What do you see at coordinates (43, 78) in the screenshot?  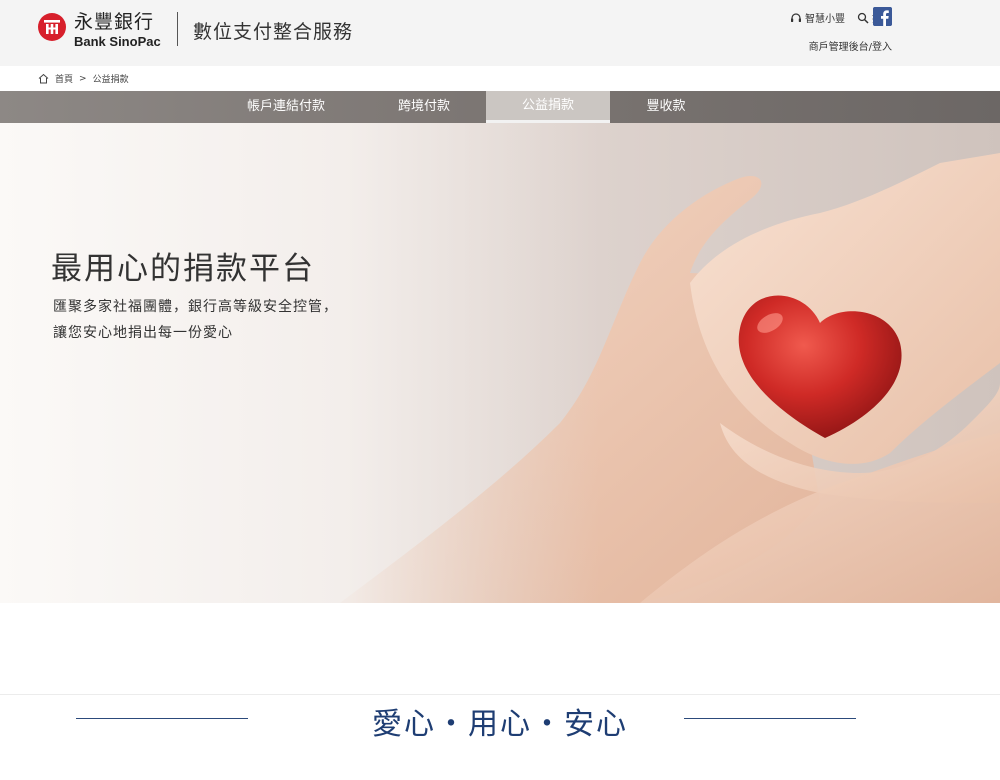 I see `home-icon` at bounding box center [43, 78].